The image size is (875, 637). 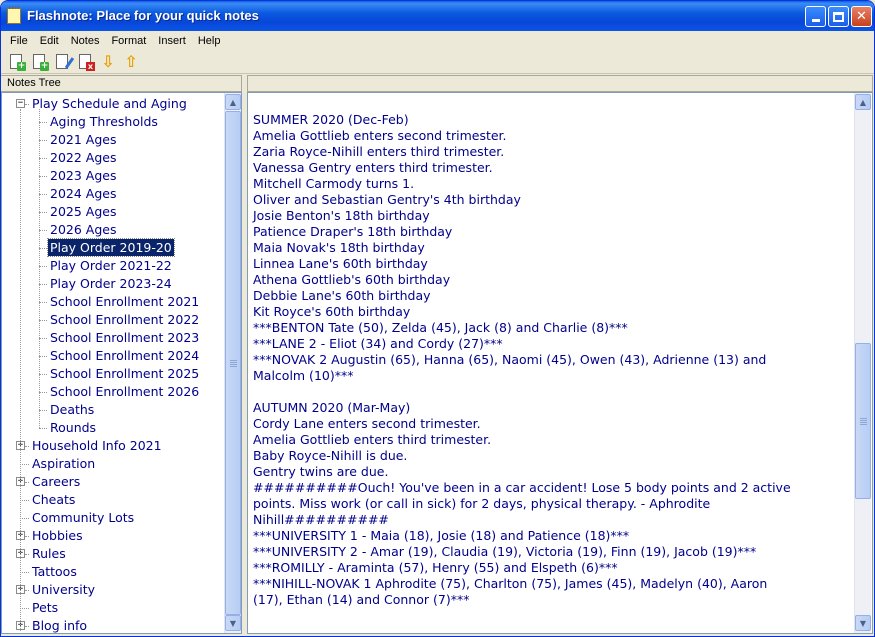 What do you see at coordinates (113, 356) in the screenshot?
I see `tree-item: School Enrollment 2024` at bounding box center [113, 356].